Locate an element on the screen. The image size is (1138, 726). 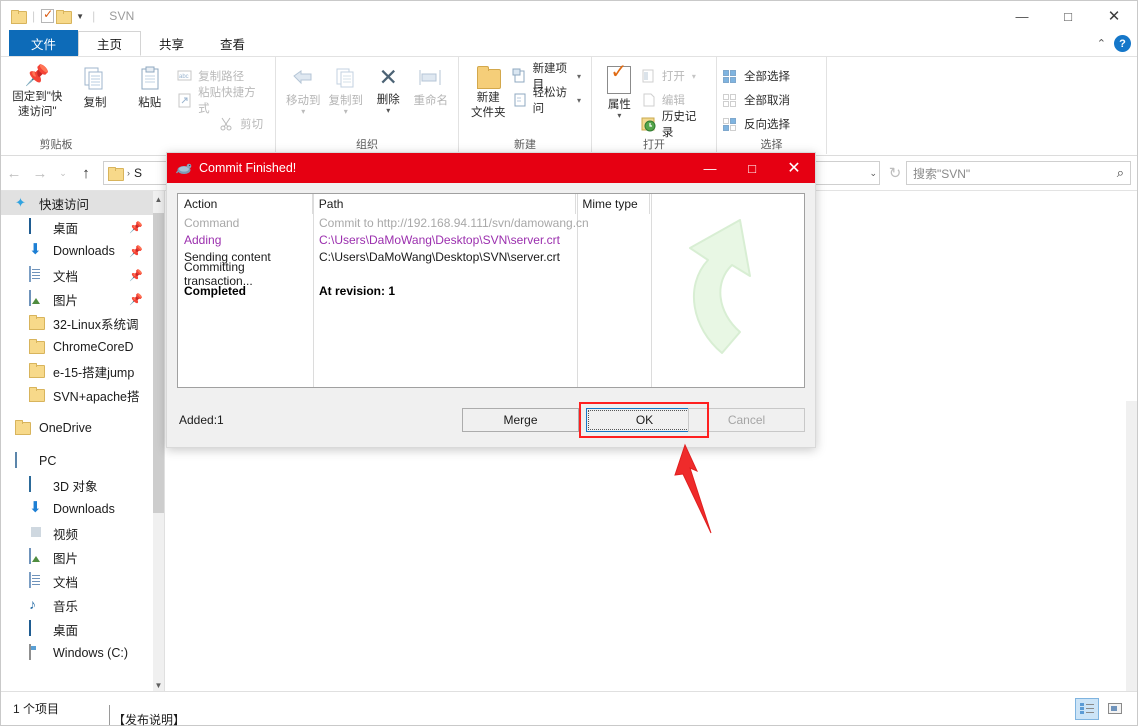
open-button: 打开 ▾ is located at coordinates (675, 76).